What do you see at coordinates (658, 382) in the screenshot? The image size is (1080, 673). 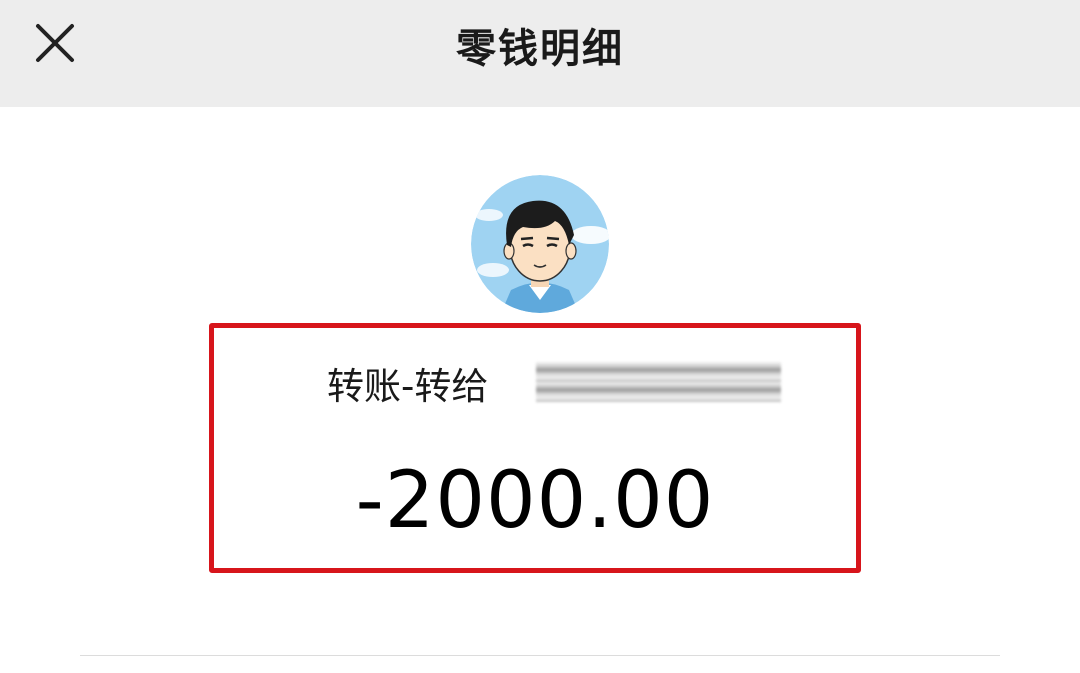 I see `redacted-recipient` at bounding box center [658, 382].